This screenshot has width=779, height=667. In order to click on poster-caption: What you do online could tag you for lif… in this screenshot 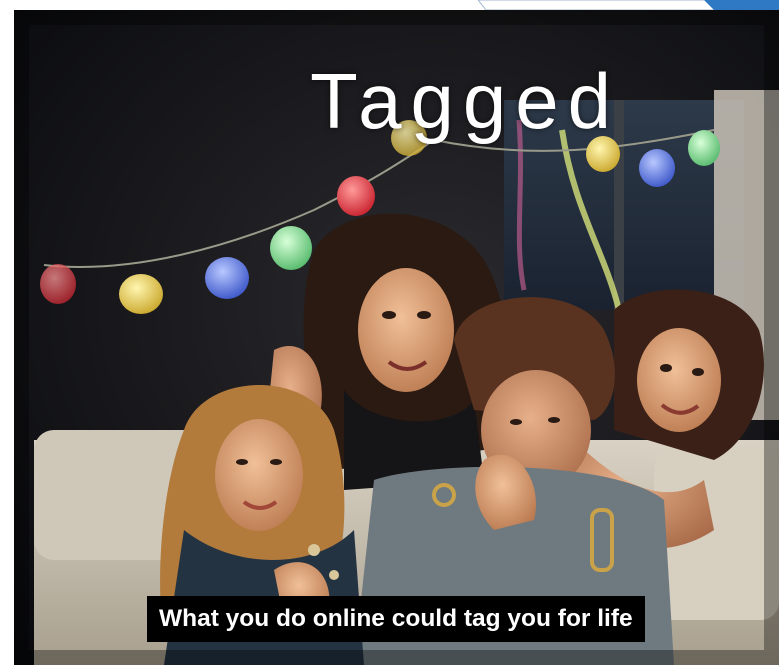, I will do `click(396, 619)`.